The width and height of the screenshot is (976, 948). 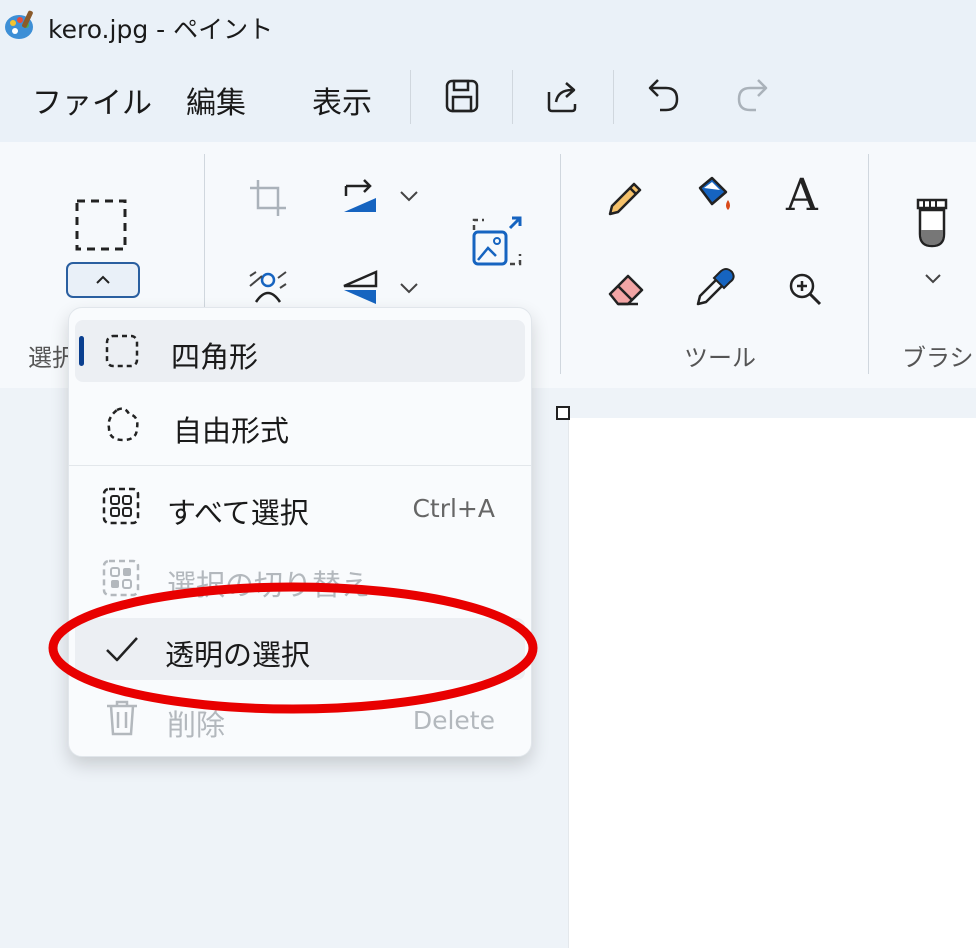 What do you see at coordinates (453, 720) in the screenshot?
I see `menu-item-shortcut: Delete` at bounding box center [453, 720].